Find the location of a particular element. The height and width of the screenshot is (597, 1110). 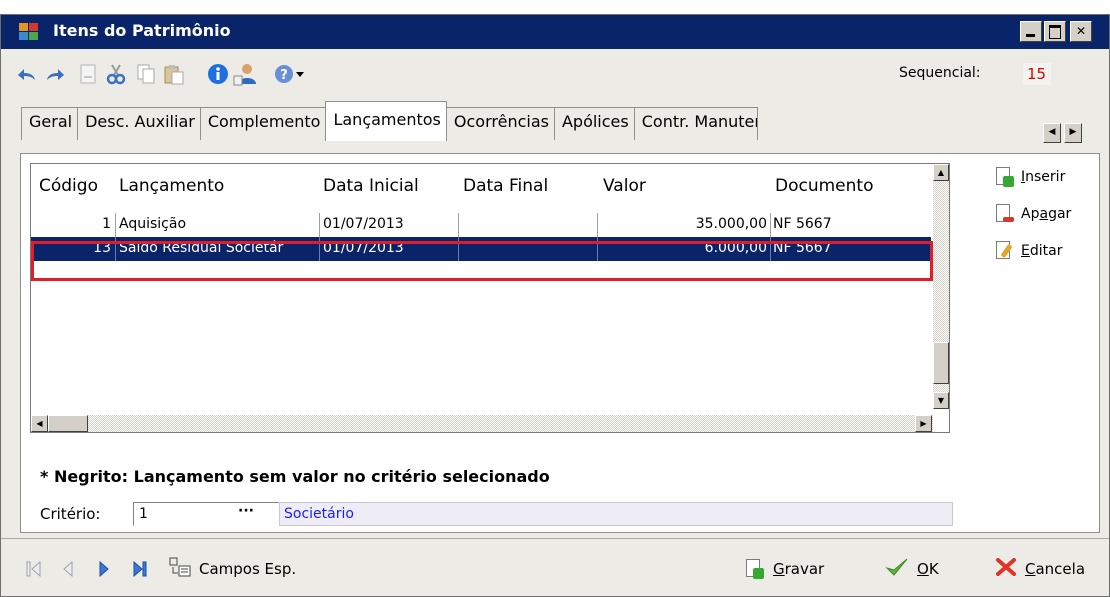

criterio-label: Critério: is located at coordinates (70, 514).